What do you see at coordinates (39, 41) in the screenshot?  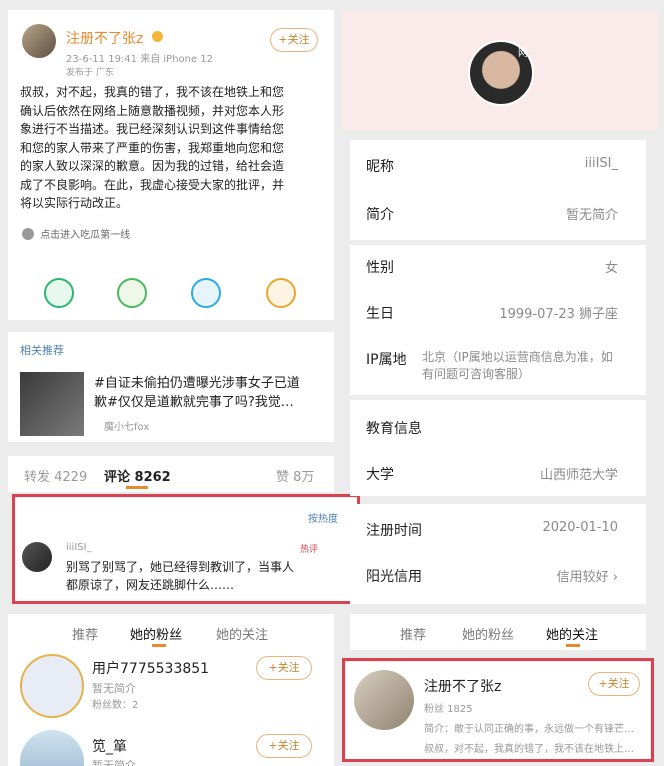 I see `avatar` at bounding box center [39, 41].